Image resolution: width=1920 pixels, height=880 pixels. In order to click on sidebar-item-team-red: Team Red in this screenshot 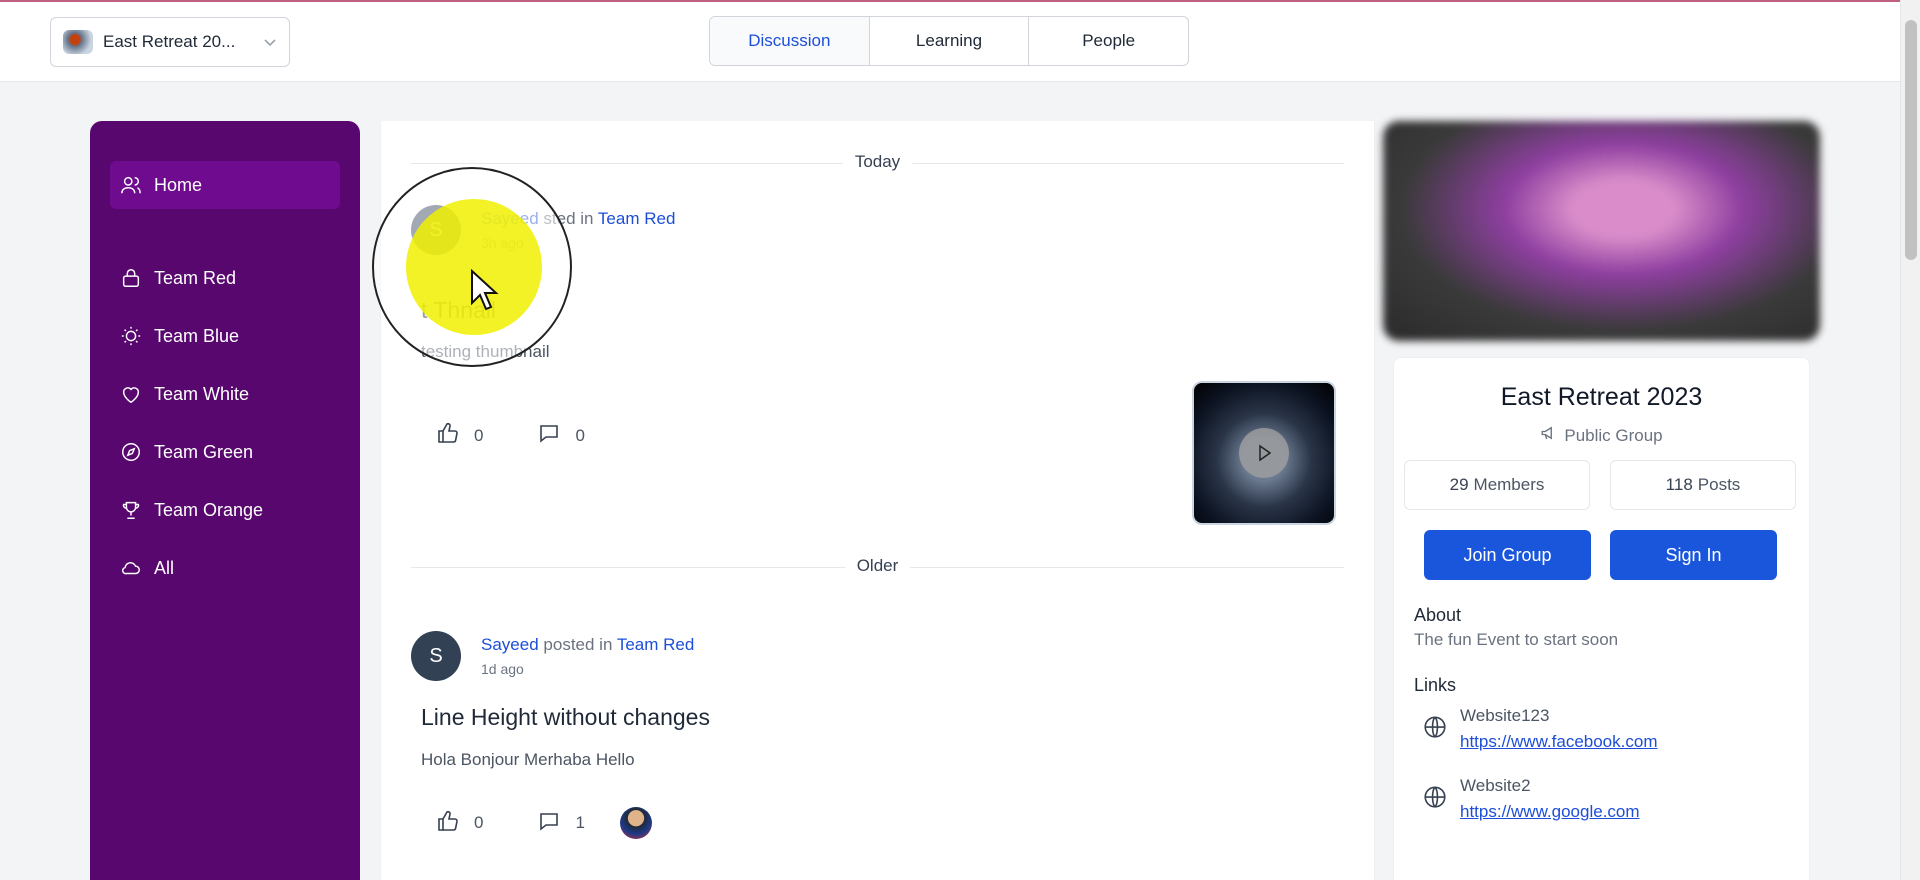, I will do `click(225, 278)`.